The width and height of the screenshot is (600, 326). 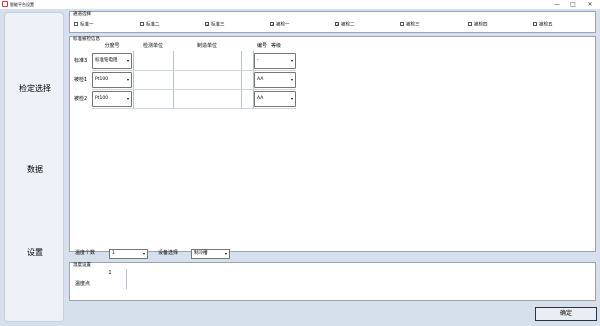 I want to click on channel-checkbox-dut5: 被检五, so click(x=543, y=25).